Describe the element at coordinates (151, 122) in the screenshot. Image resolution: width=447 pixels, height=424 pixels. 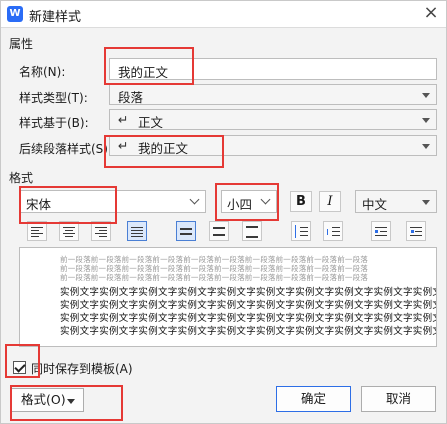
I see `based-on-value: 正文` at that location.